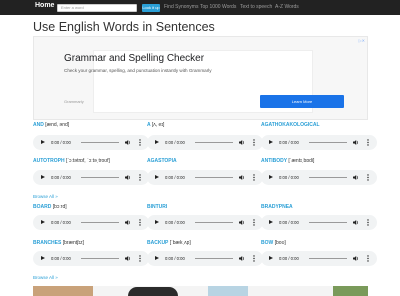 This screenshot has height=296, width=400. Describe the element at coordinates (181, 7) in the screenshot. I see `nav-link-find-synonyms: Find Synonyms` at that location.